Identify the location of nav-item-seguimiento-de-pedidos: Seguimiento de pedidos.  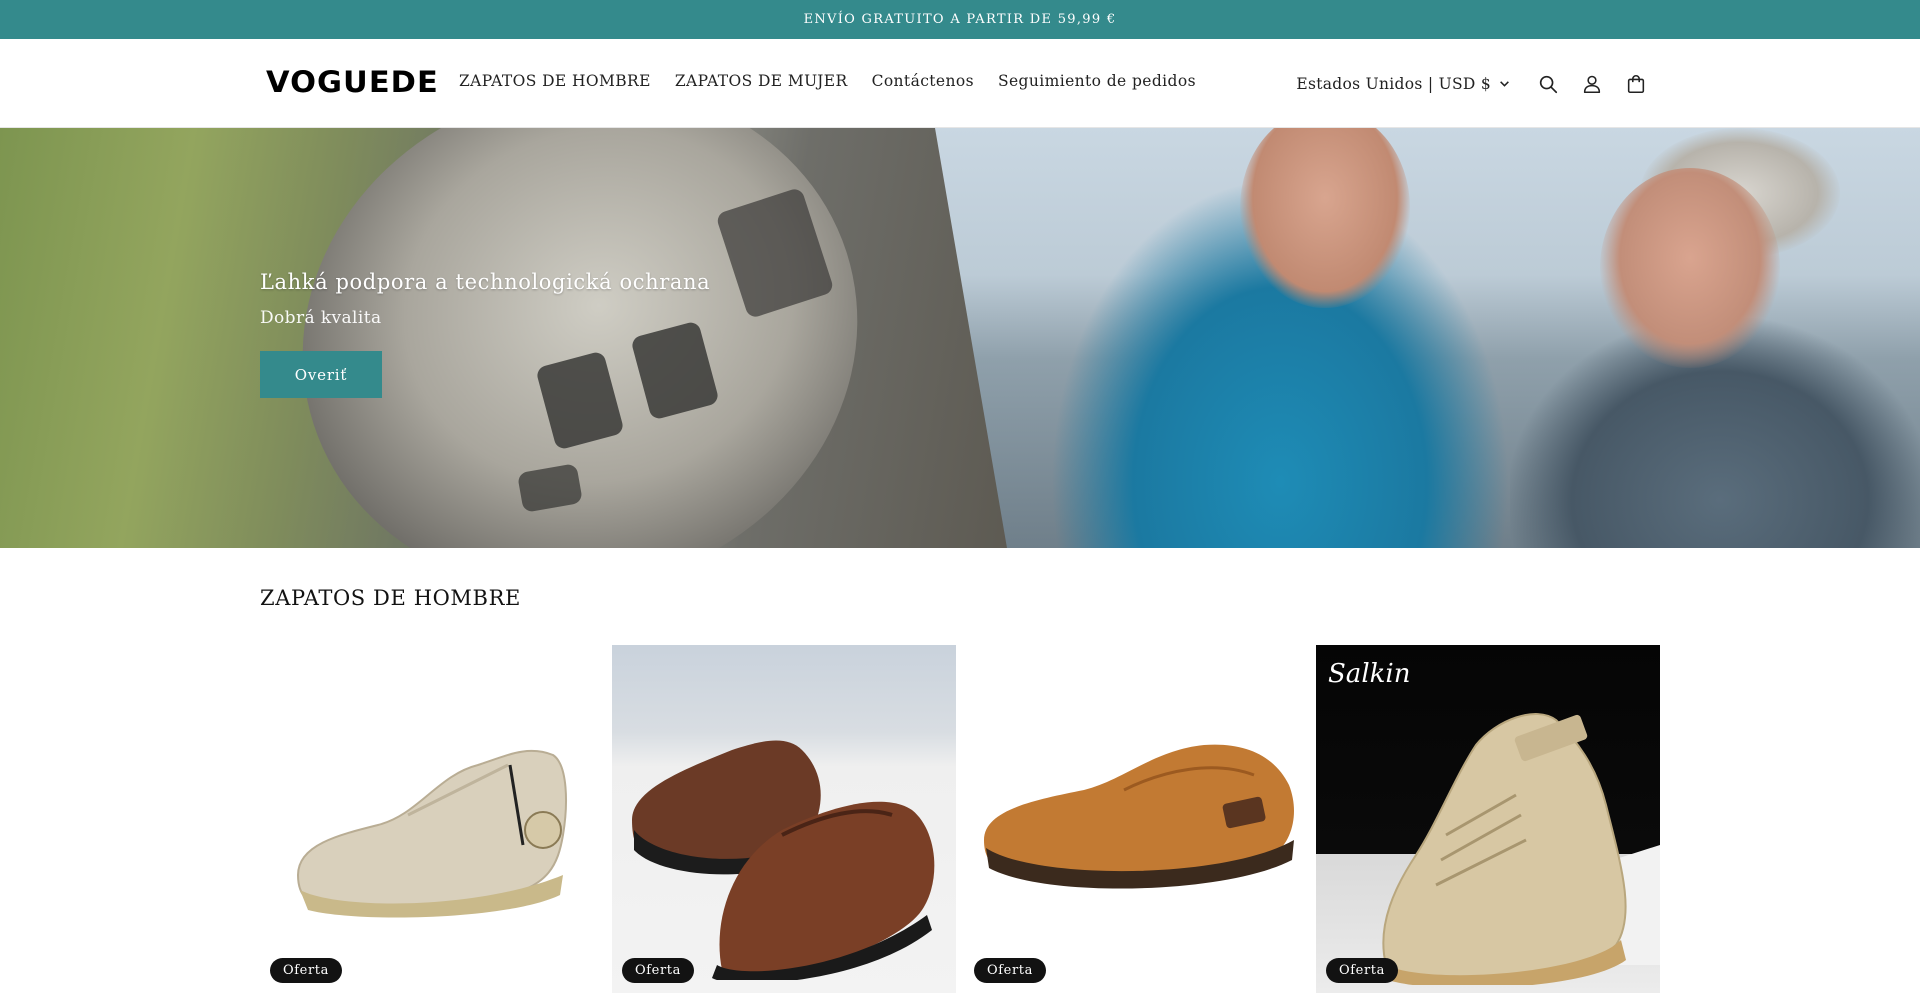
(1097, 81).